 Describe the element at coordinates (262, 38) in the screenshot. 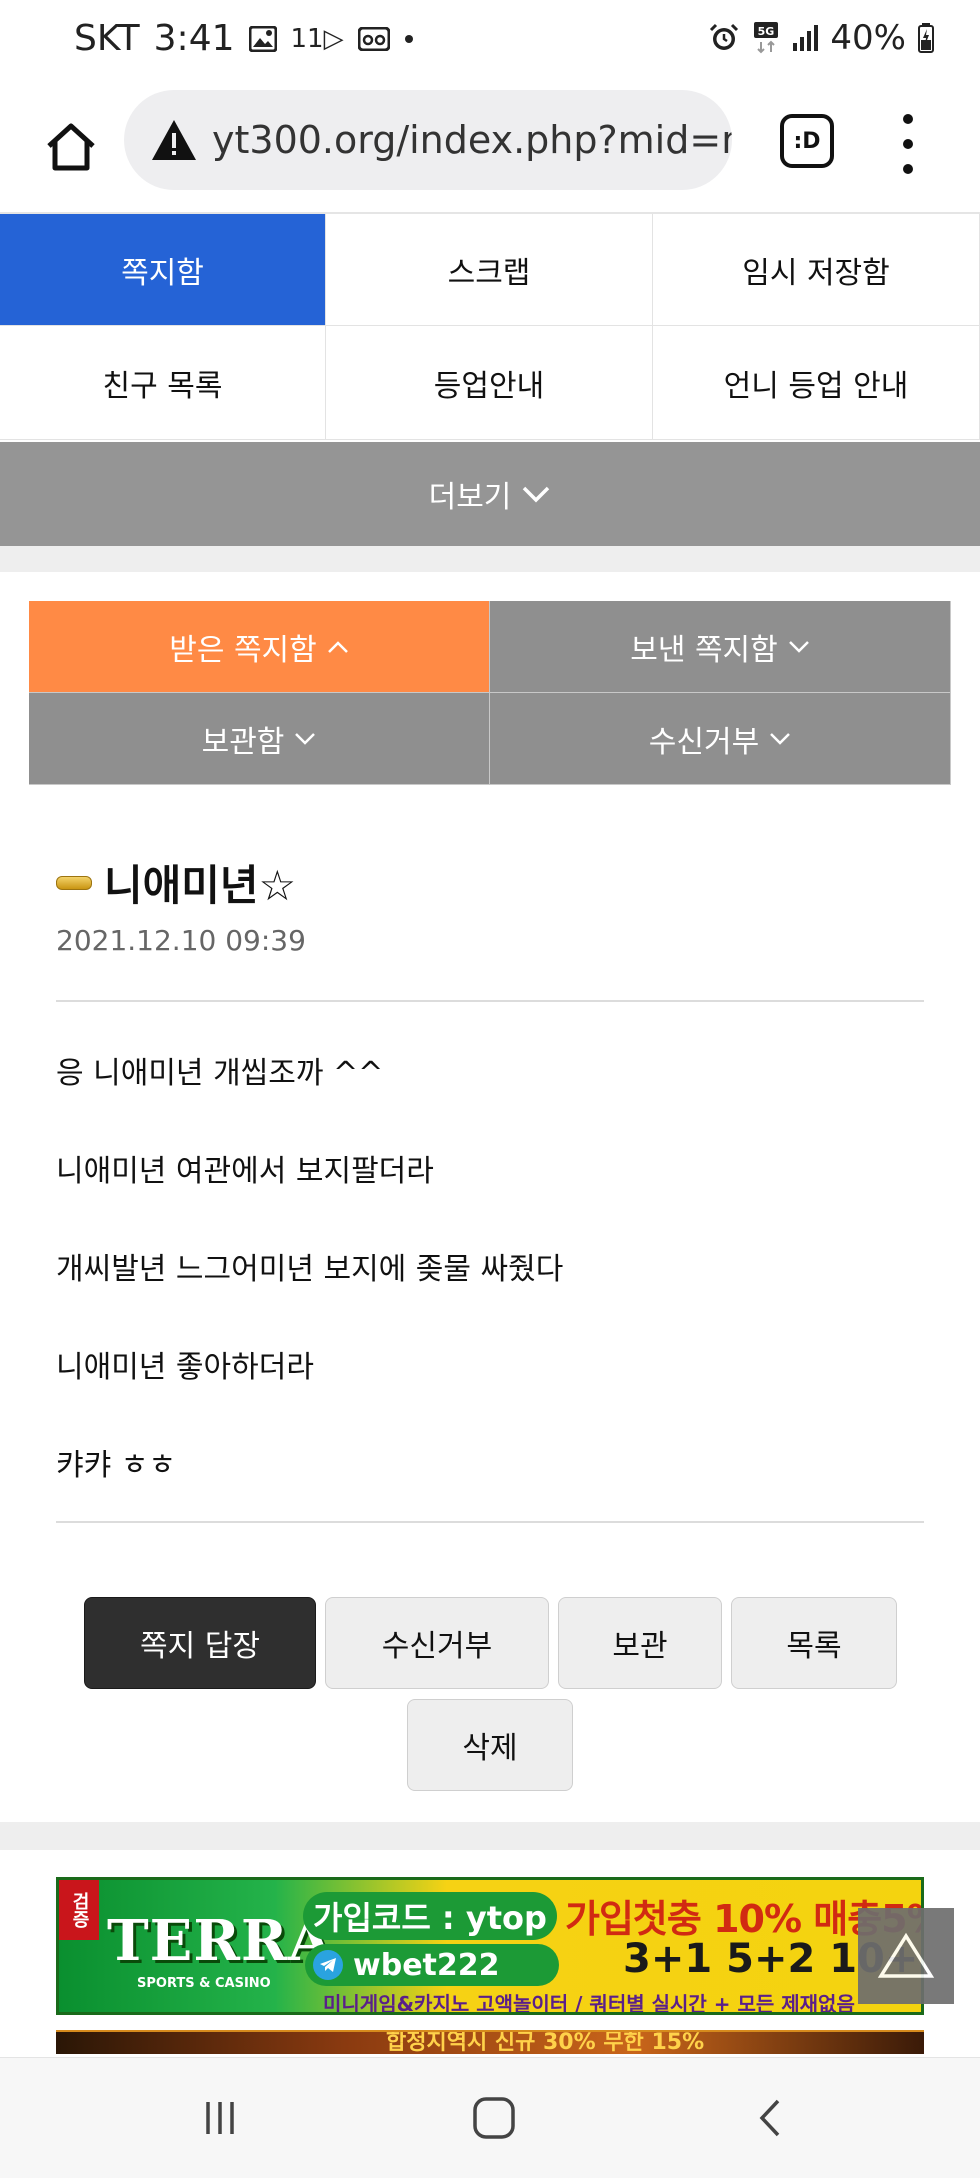

I see `gallery-icon` at that location.